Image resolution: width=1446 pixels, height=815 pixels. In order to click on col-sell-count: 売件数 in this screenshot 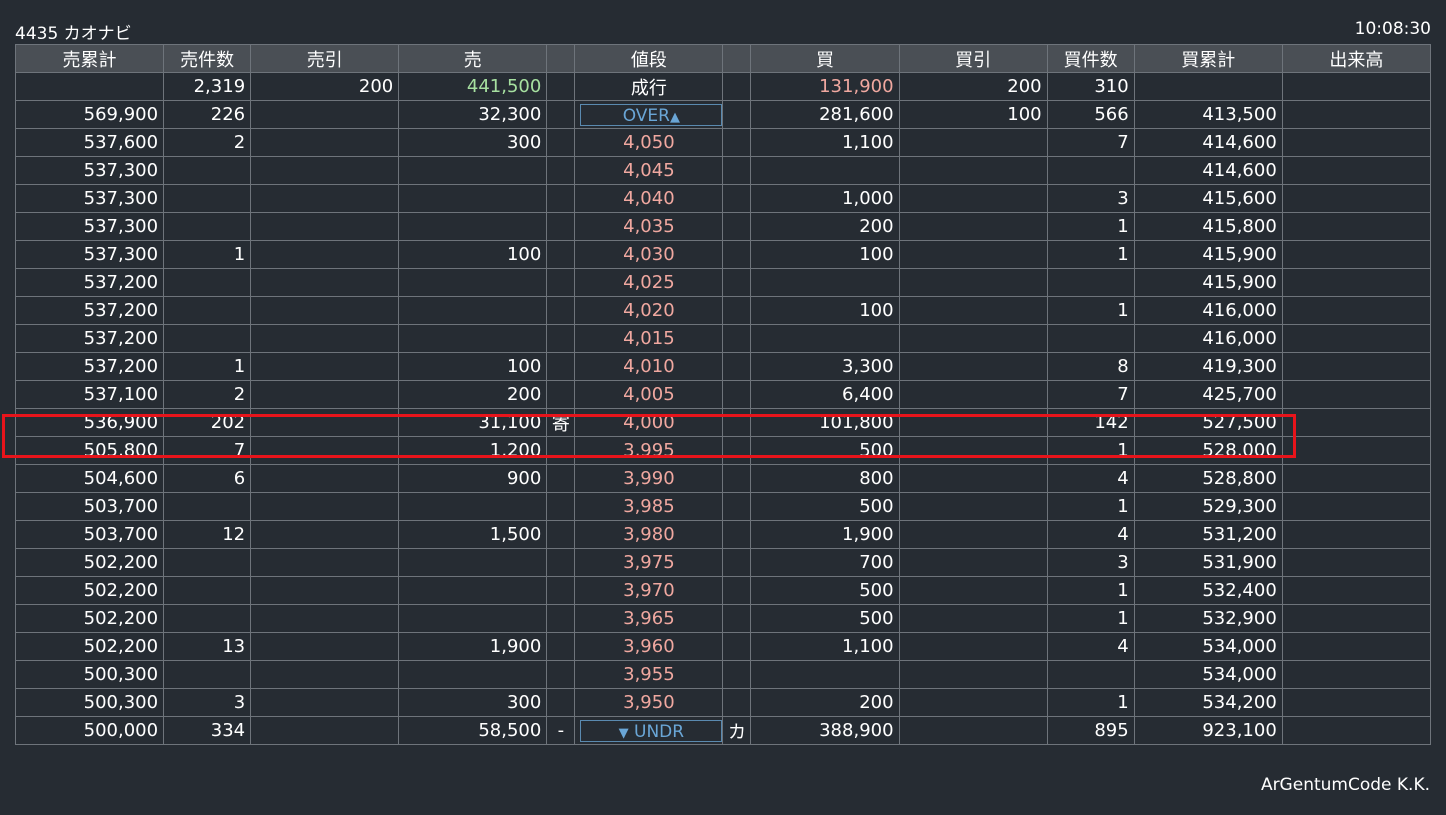, I will do `click(207, 58)`.